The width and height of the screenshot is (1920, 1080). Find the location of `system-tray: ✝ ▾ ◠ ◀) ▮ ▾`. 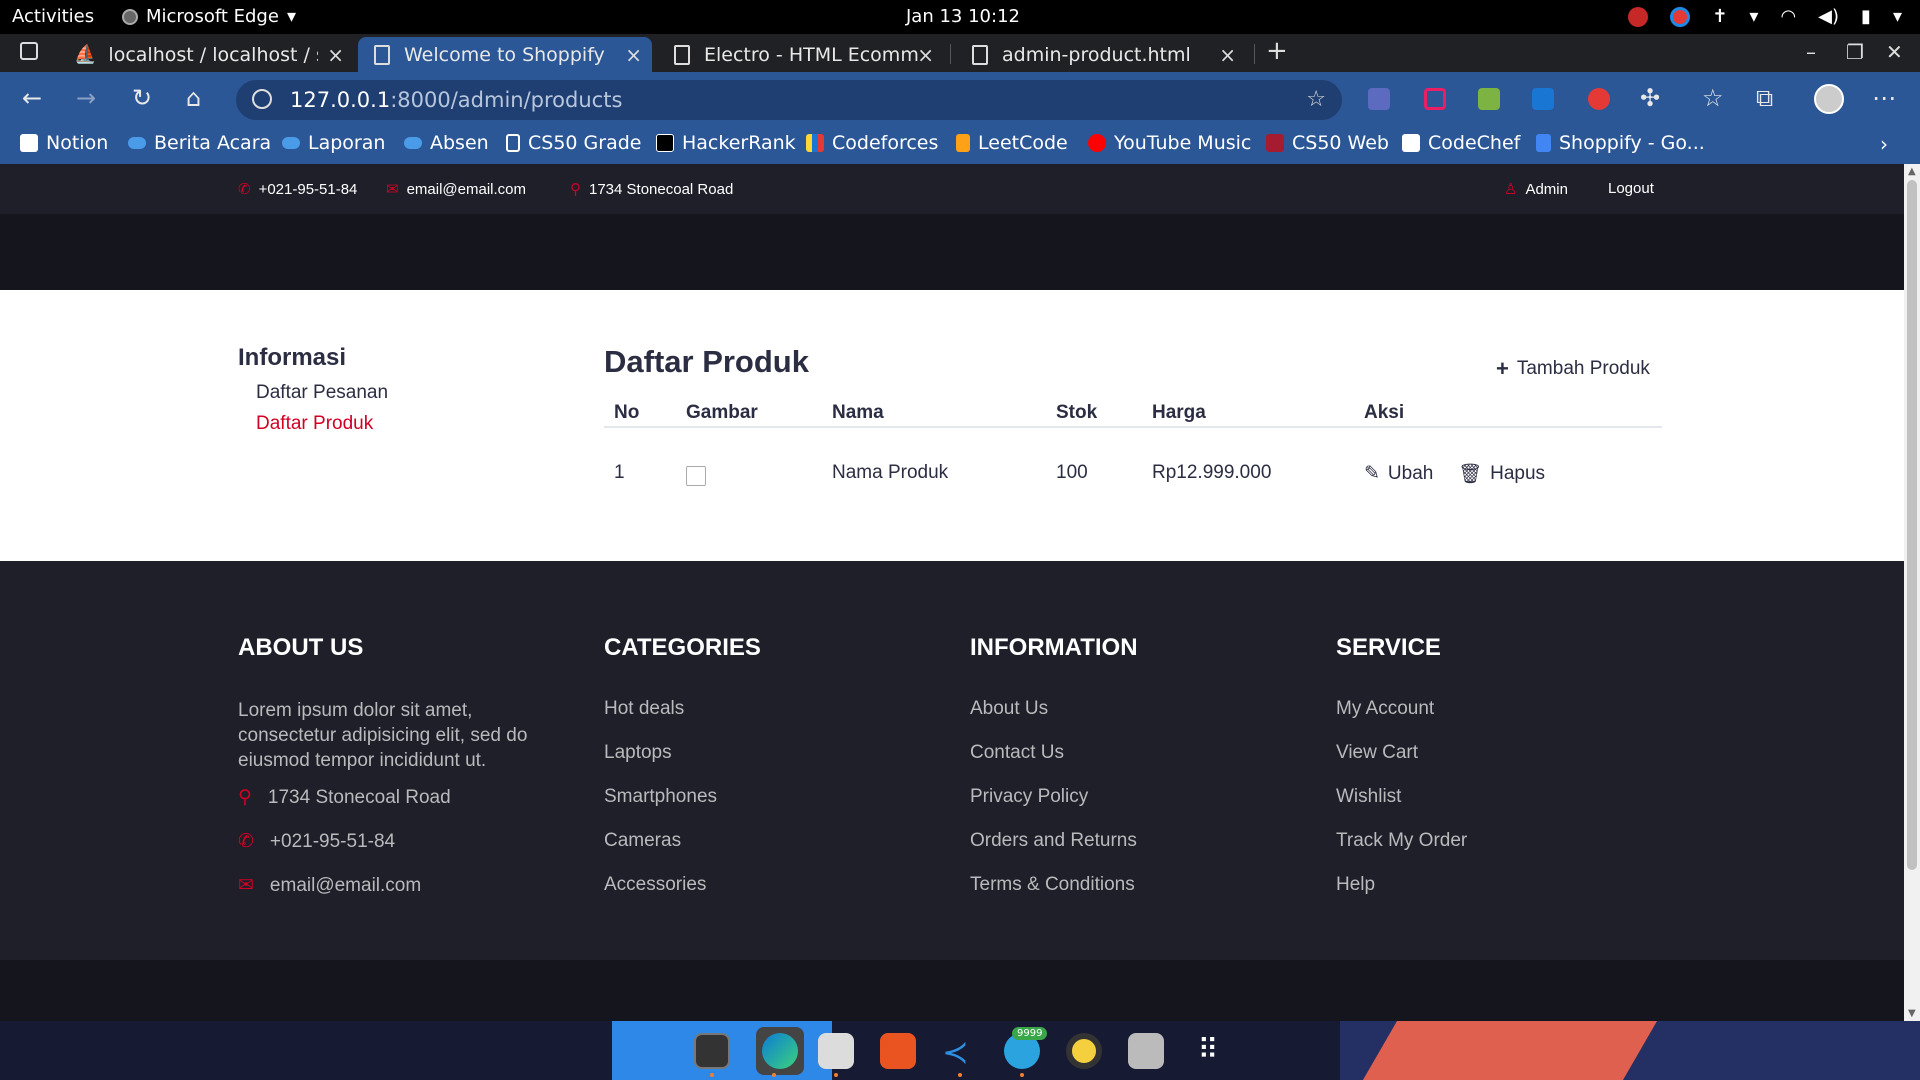

system-tray: ✝ ▾ ◠ ◀) ▮ ▾ is located at coordinates (1765, 16).